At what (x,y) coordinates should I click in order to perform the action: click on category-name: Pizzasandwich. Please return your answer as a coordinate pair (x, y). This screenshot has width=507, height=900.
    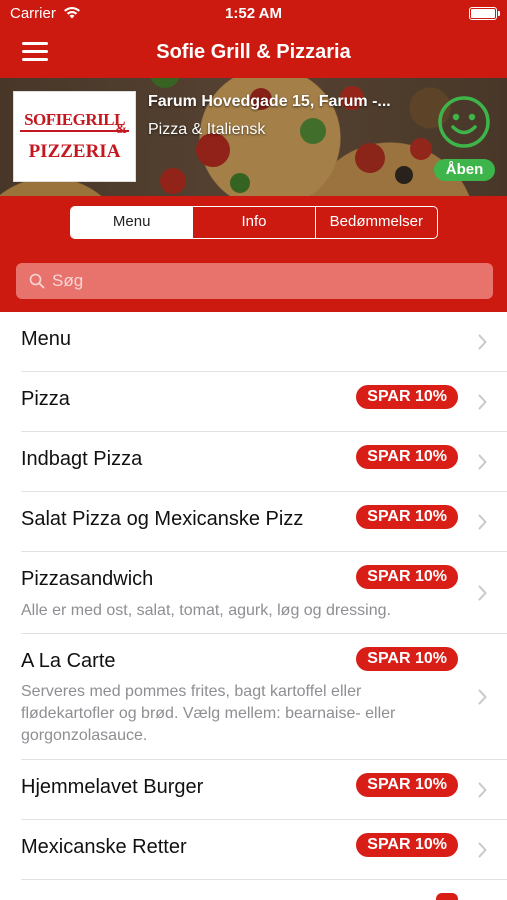
    Looking at the image, I should click on (87, 579).